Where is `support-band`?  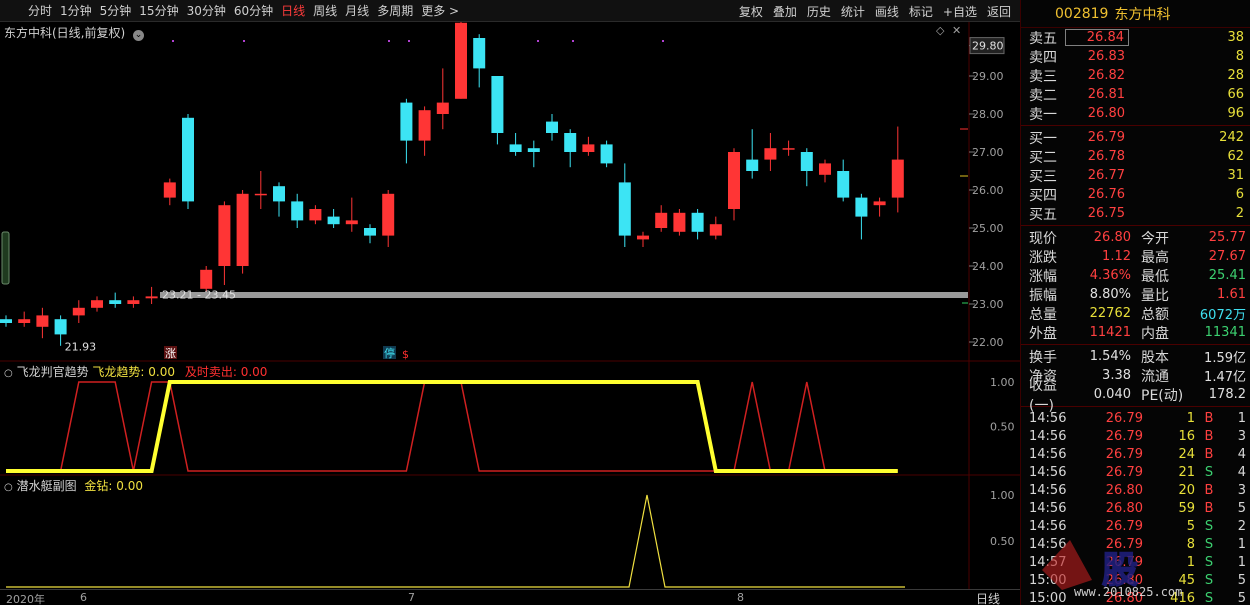 support-band is located at coordinates (564, 295).